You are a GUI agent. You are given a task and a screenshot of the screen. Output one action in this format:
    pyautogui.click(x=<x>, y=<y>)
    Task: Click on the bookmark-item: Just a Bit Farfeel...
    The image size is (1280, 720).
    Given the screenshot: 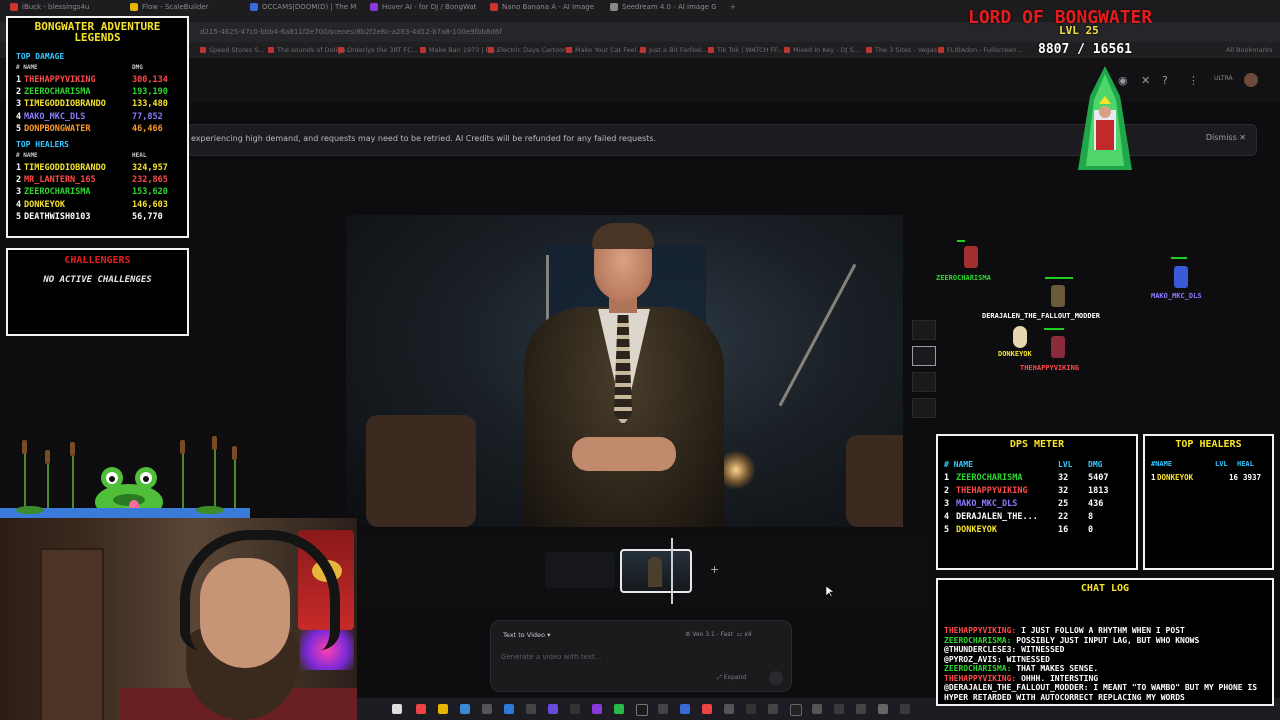 What is the action you would take?
    pyautogui.click(x=674, y=50)
    